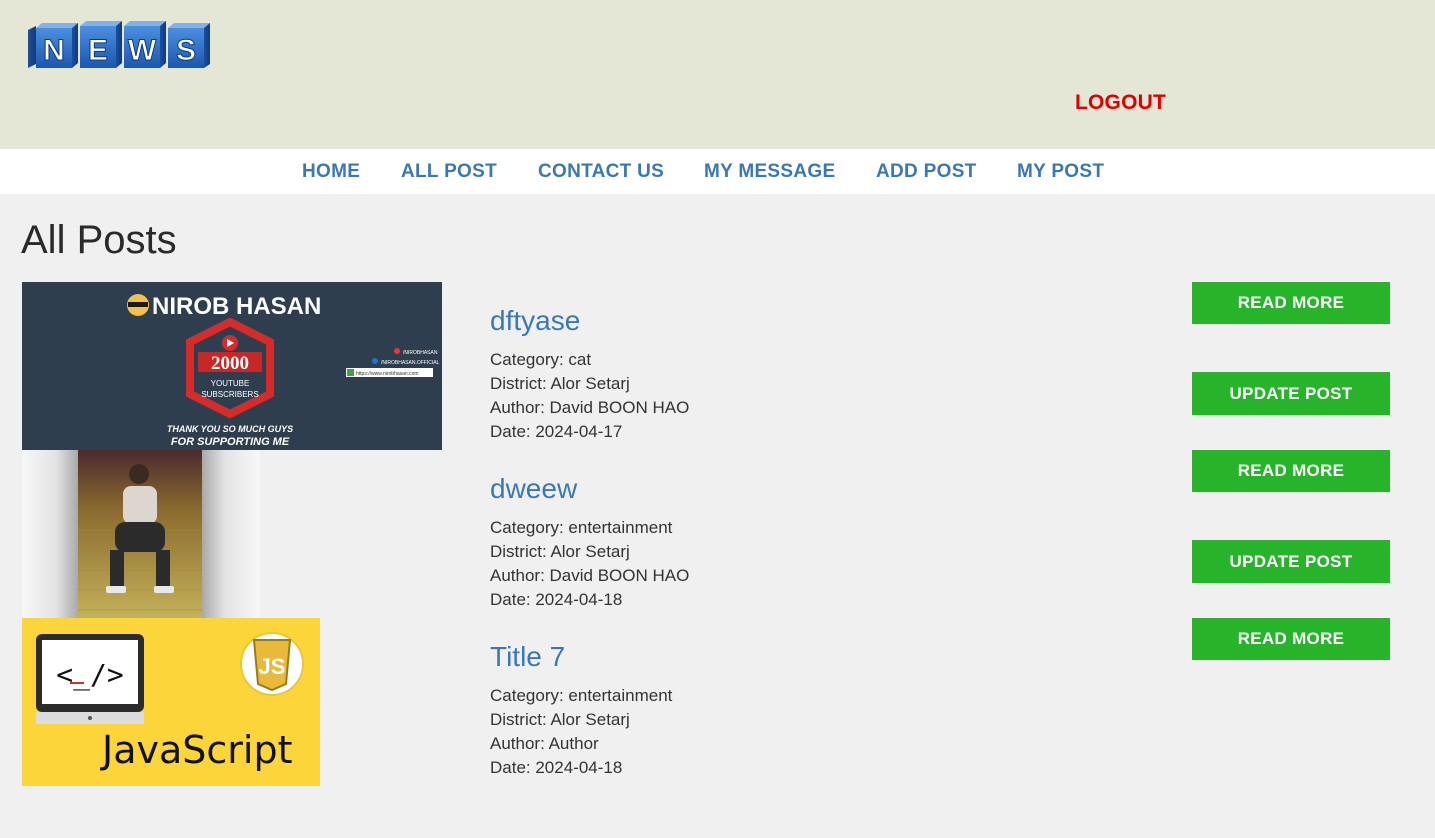  What do you see at coordinates (590, 575) in the screenshot?
I see `post-2-author: Author: David BOON HAO` at bounding box center [590, 575].